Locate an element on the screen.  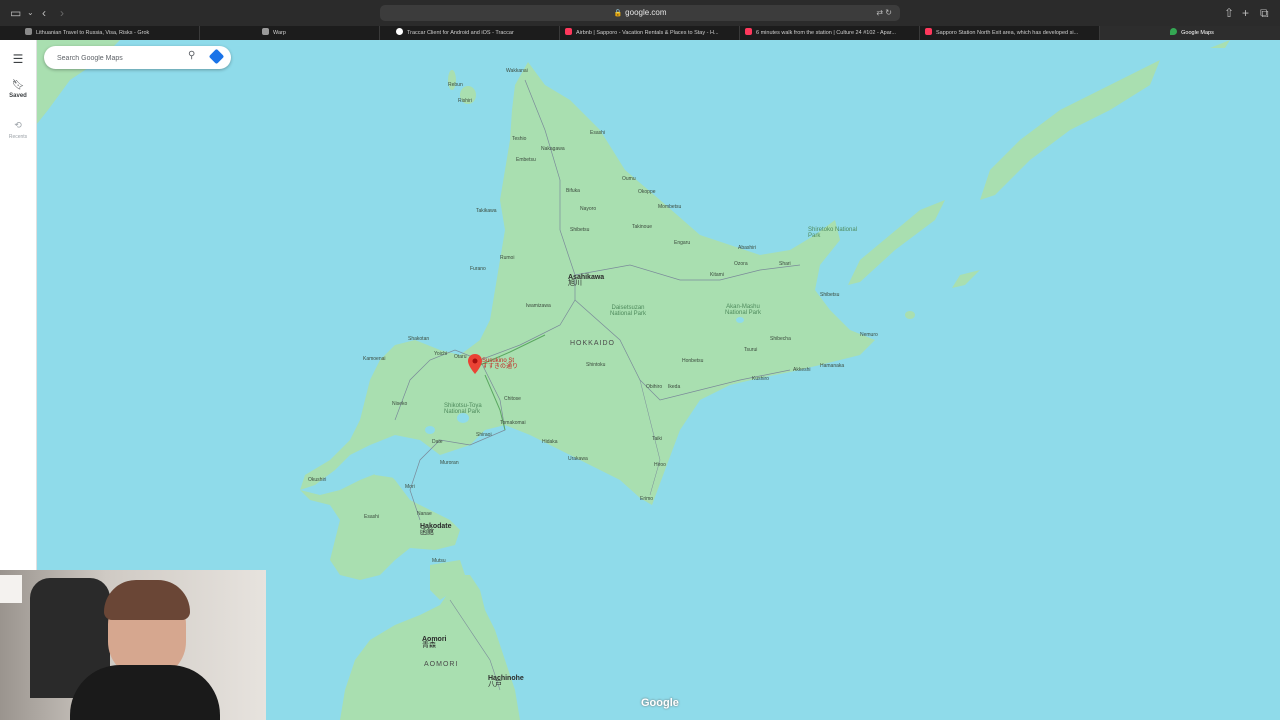
map-label: Akkeshi is located at coordinates (802, 370).